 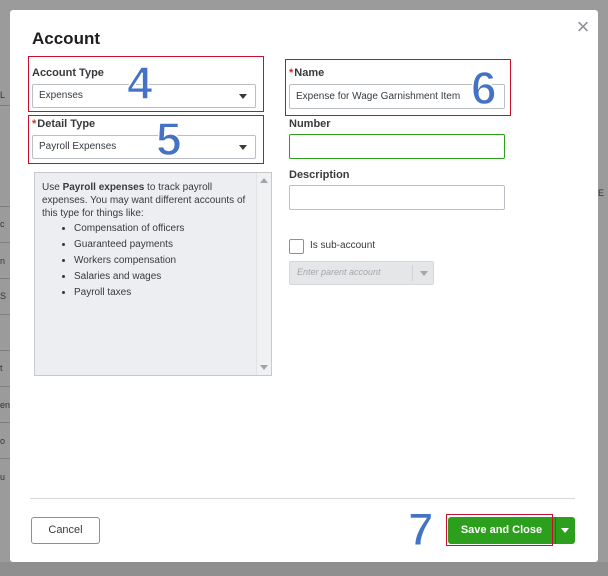 What do you see at coordinates (162, 228) in the screenshot?
I see `list-item: Compensation of officers` at bounding box center [162, 228].